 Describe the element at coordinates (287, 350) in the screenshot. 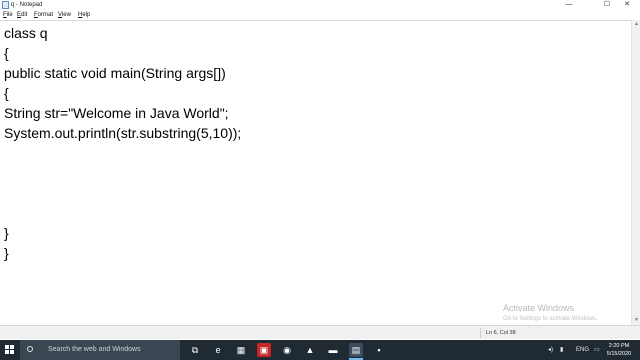

I see `firefox-icon: ◉` at that location.